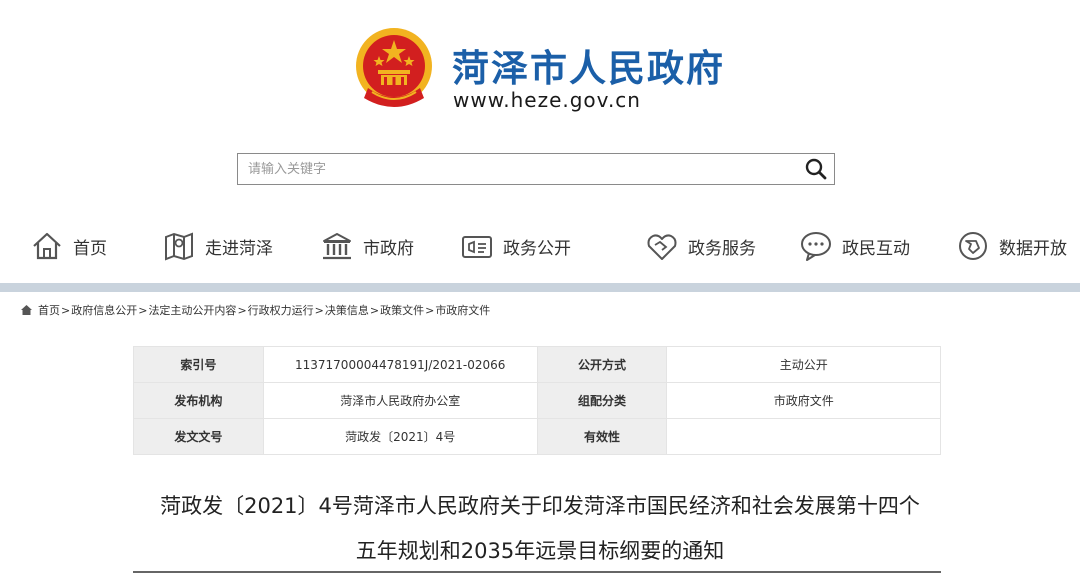  Describe the element at coordinates (347, 310) in the screenshot. I see `breadcrumb-item-decision-info: 决策信息` at that location.